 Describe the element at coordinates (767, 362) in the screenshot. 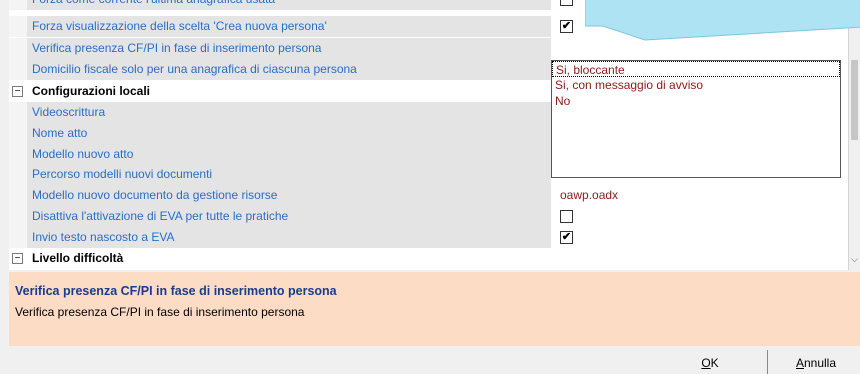

I see `button-separator` at that location.